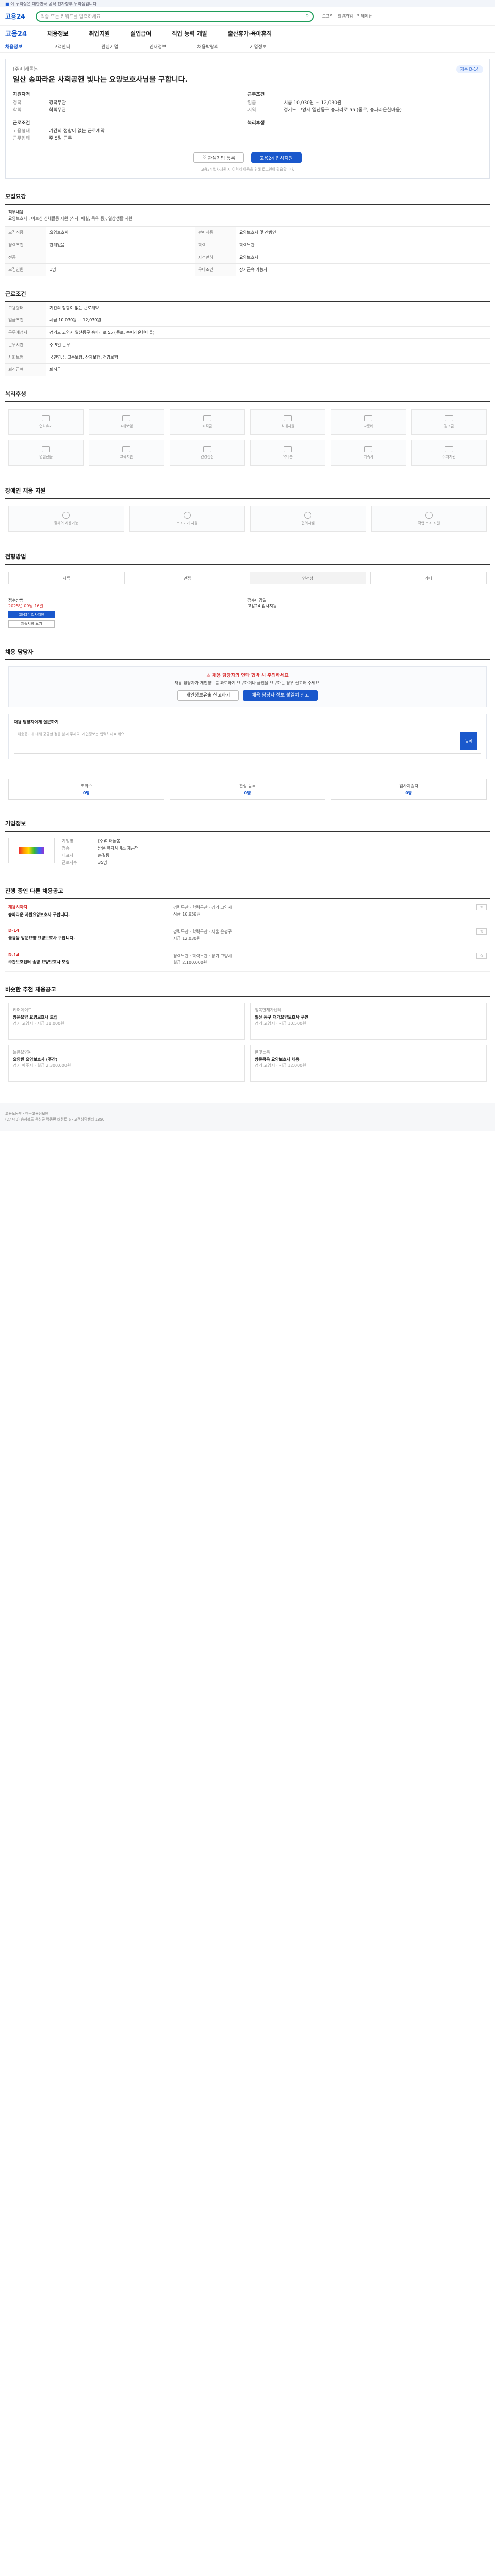  Describe the element at coordinates (288, 453) in the screenshot. I see `welfare-item: 유니폼` at that location.